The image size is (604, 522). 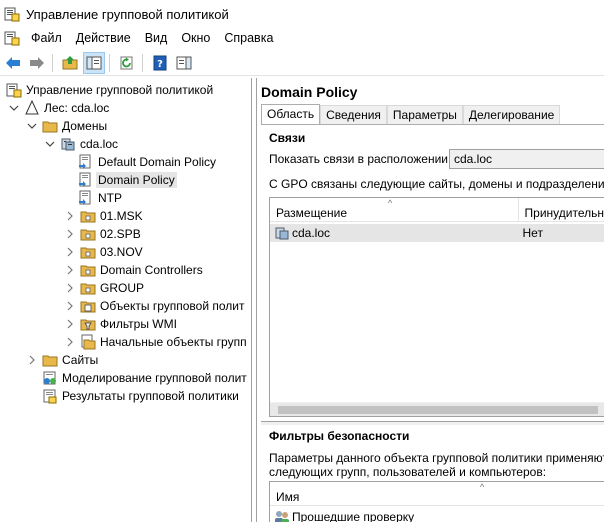 I want to click on sort-arrow-icon: ^, so click(x=482, y=487).